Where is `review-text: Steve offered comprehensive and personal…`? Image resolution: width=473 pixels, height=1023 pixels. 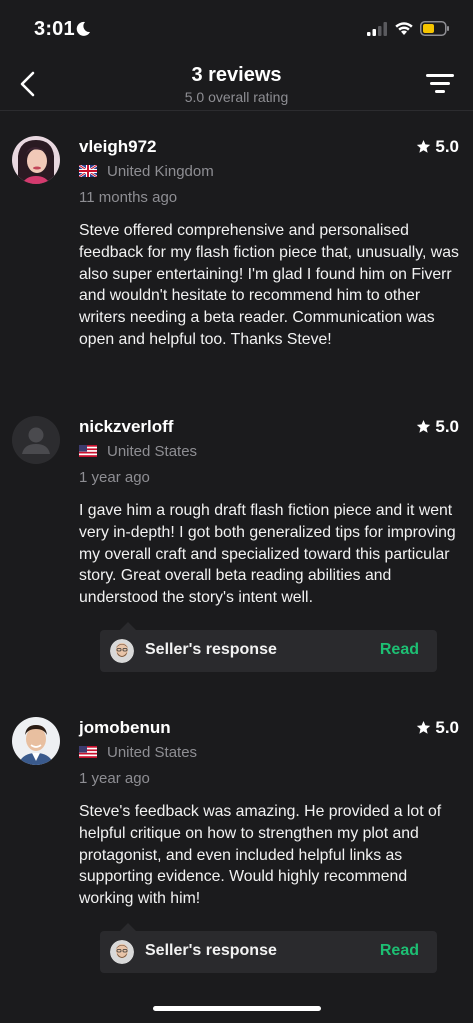
review-text: Steve offered comprehensive and personal… is located at coordinates (269, 285).